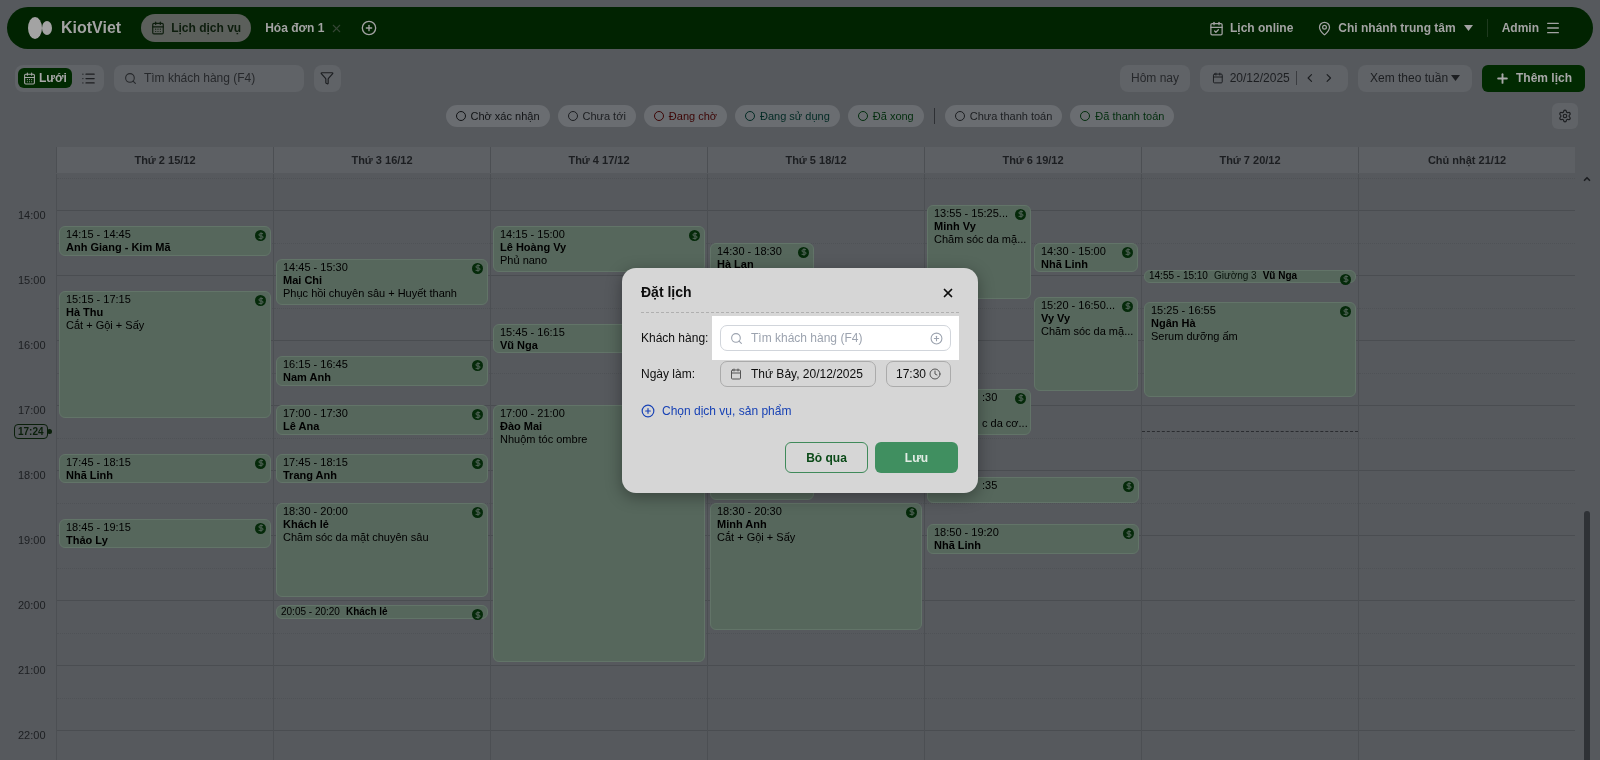 The height and width of the screenshot is (760, 1600). What do you see at coordinates (532, 332) in the screenshot?
I see `appointment-time: 15:45 - 16:15` at bounding box center [532, 332].